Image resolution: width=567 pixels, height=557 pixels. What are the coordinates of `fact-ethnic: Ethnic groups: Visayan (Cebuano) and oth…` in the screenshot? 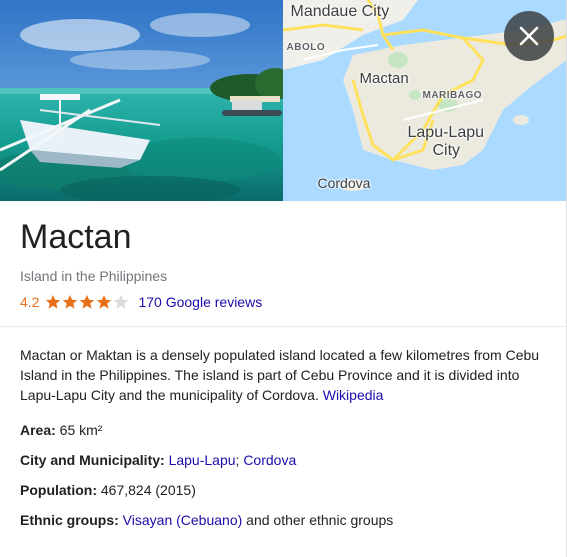 It's located at (206, 520).